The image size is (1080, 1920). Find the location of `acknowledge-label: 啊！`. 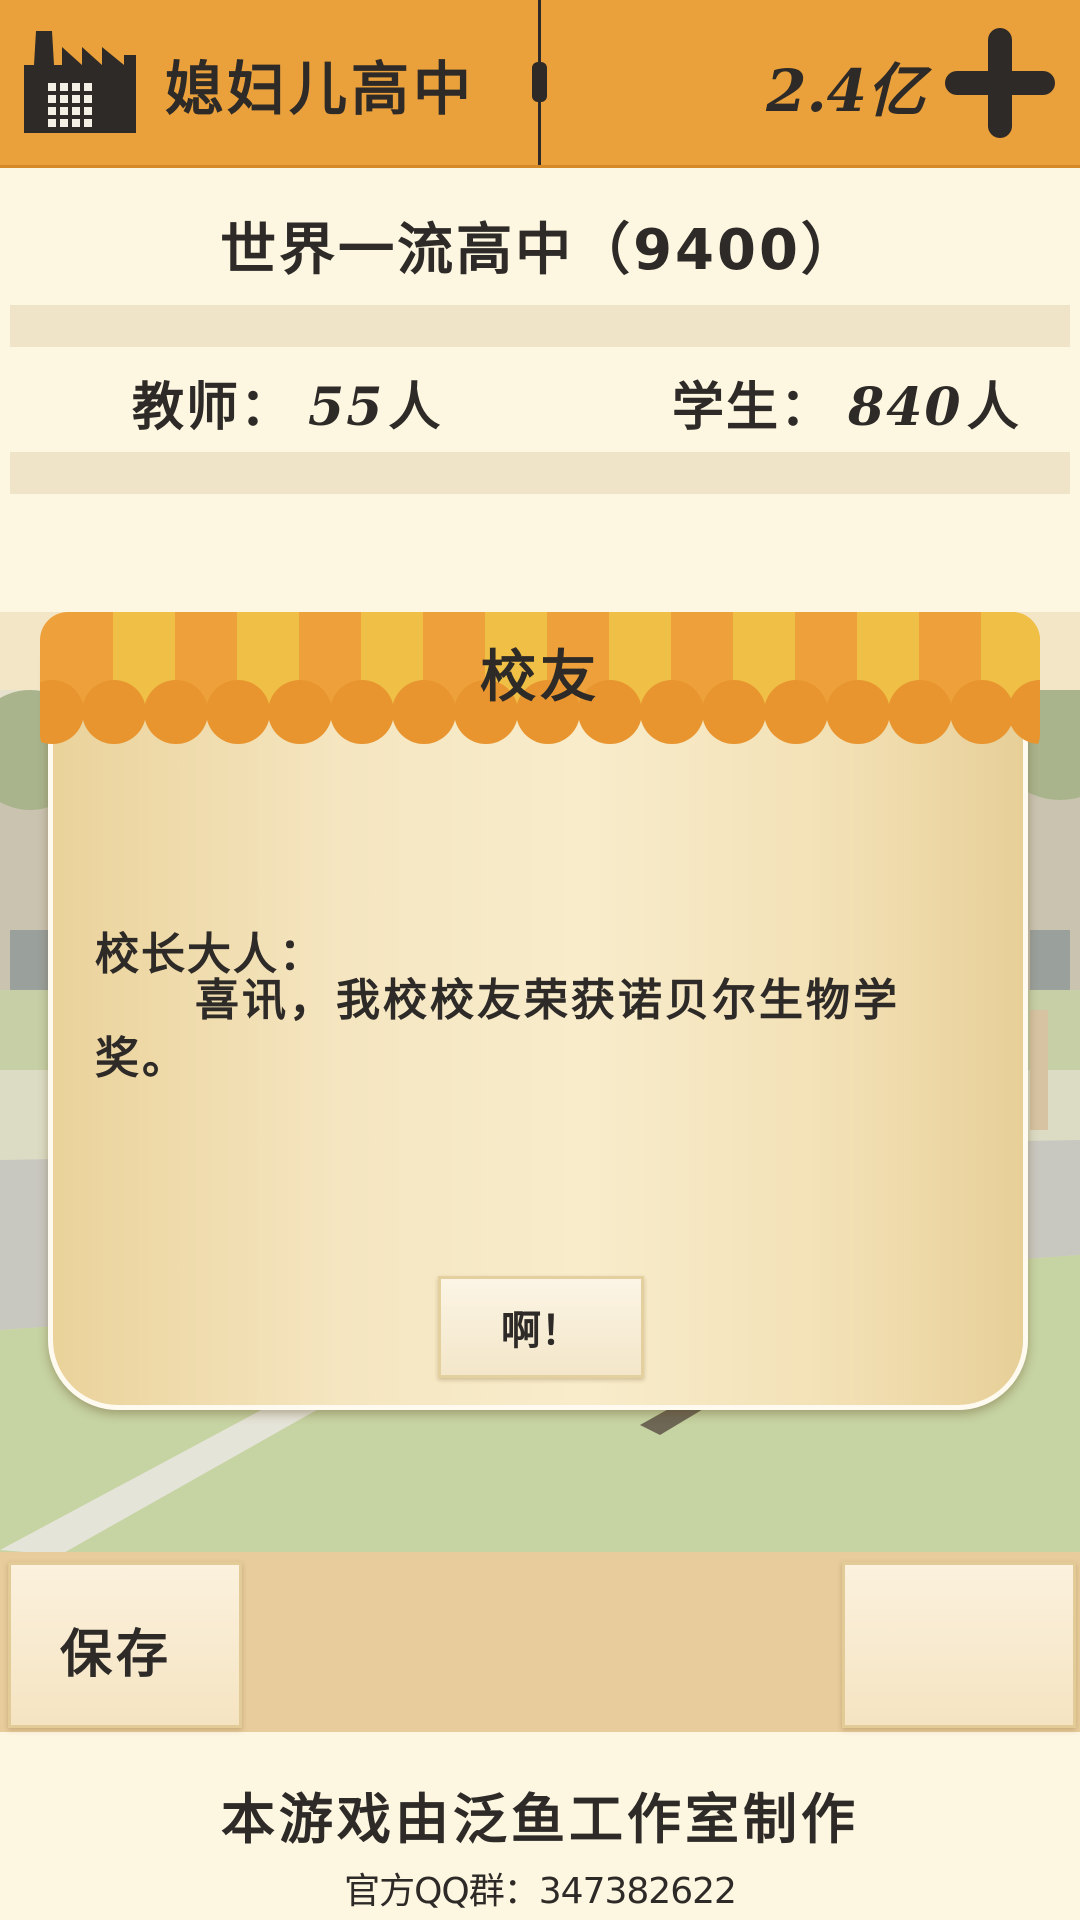

acknowledge-label: 啊！ is located at coordinates (541, 1331).